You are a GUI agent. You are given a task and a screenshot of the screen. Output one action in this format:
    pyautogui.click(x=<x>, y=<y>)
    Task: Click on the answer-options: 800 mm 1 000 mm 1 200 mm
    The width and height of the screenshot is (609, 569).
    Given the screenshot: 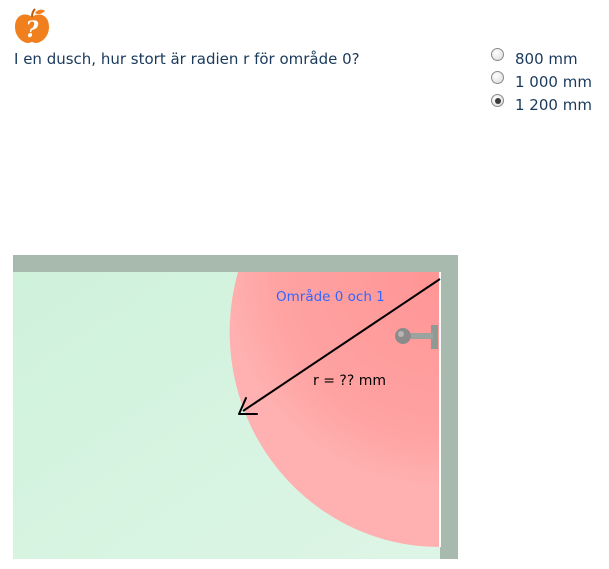 What is the action you would take?
    pyautogui.click(x=541, y=81)
    